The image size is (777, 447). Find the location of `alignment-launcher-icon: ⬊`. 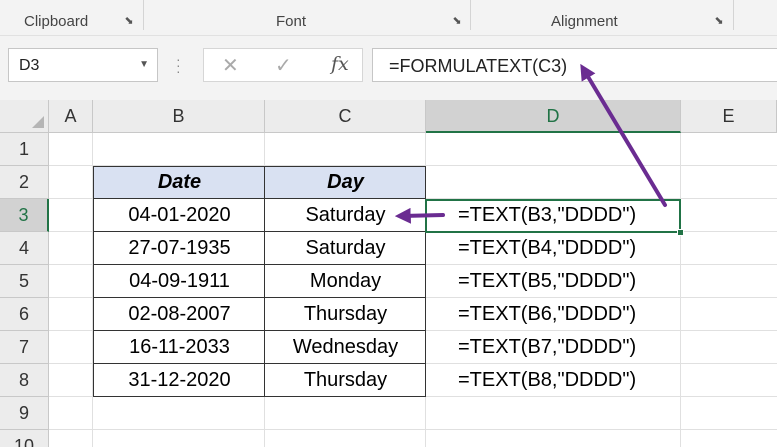

alignment-launcher-icon: ⬊ is located at coordinates (719, 21).